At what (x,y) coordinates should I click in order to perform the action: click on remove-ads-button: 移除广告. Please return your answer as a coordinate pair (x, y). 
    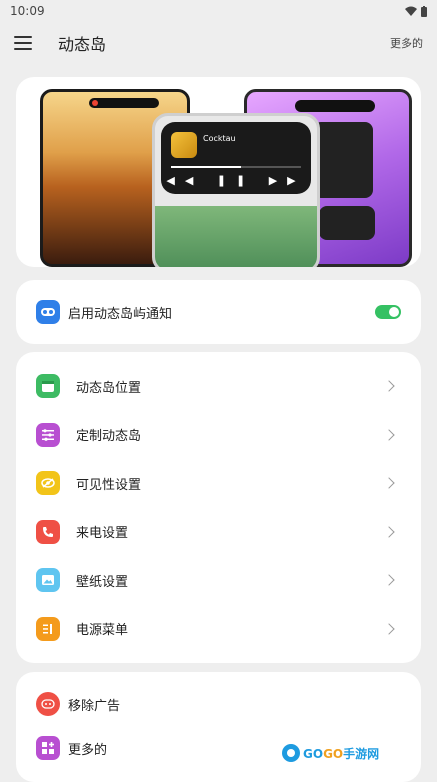
    Looking at the image, I should click on (218, 704).